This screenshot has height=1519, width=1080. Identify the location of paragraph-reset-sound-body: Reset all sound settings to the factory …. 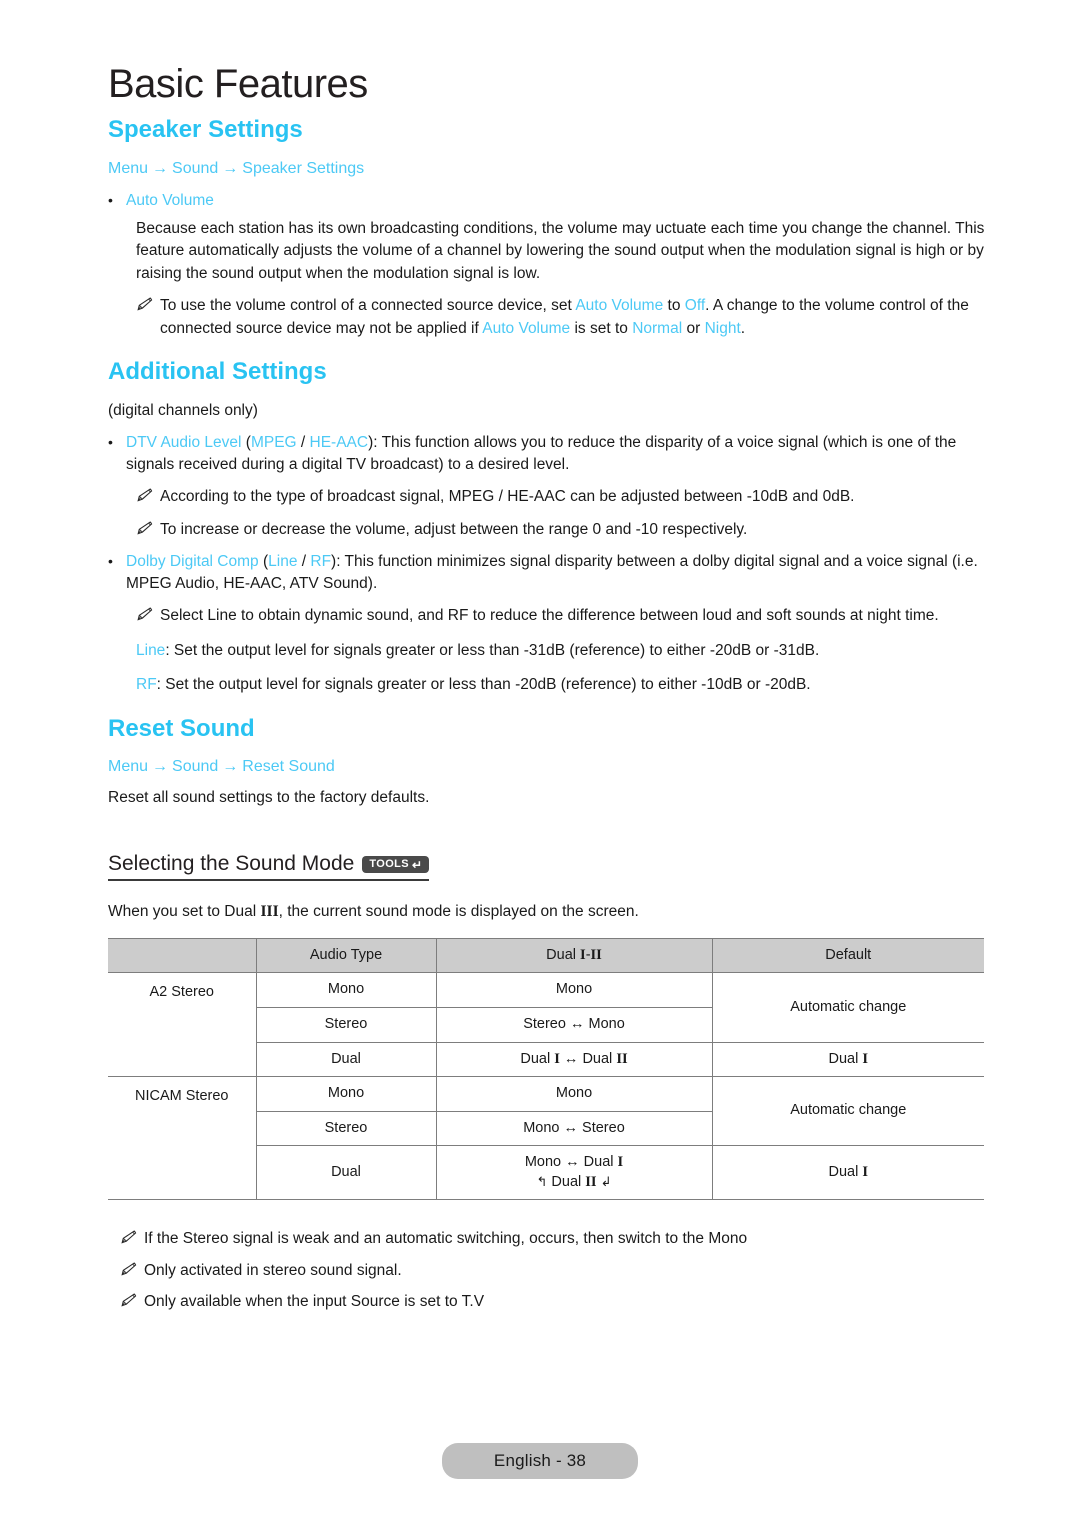
(269, 797).